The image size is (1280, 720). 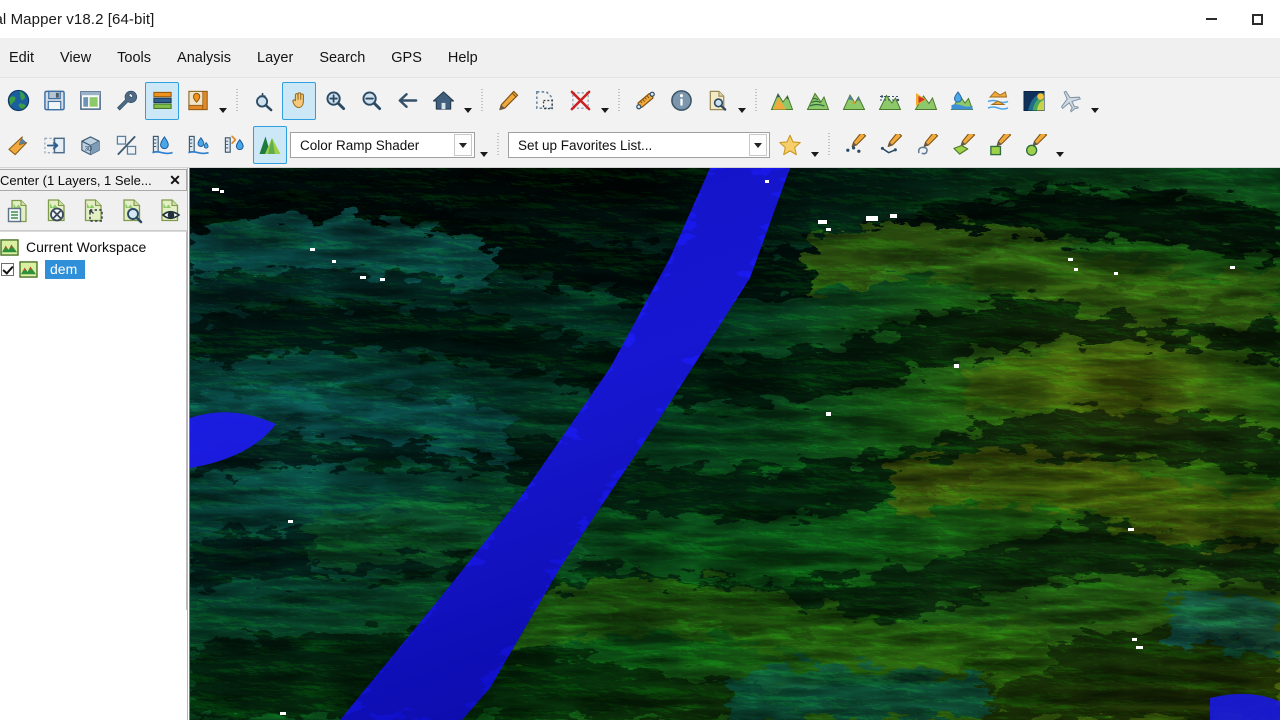 I want to click on menu-item-search: Search, so click(x=342, y=58).